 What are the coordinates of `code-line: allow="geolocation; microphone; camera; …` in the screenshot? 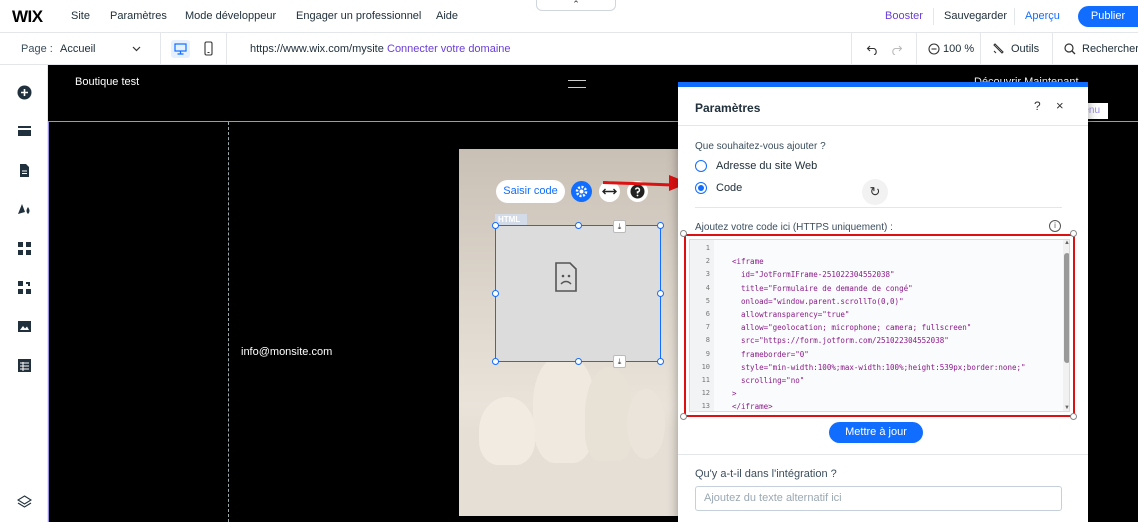 It's located at (852, 328).